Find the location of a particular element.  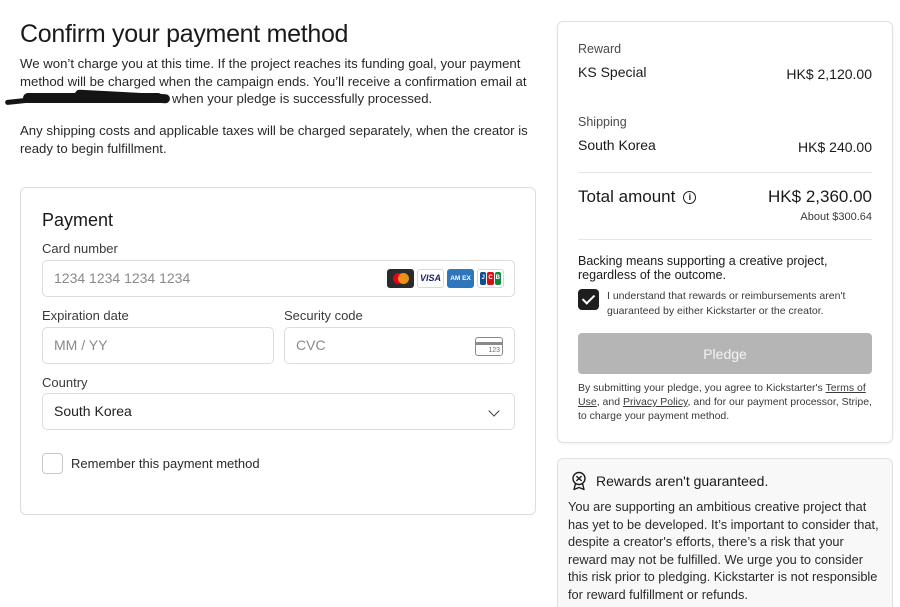

total-divider is located at coordinates (725, 239).